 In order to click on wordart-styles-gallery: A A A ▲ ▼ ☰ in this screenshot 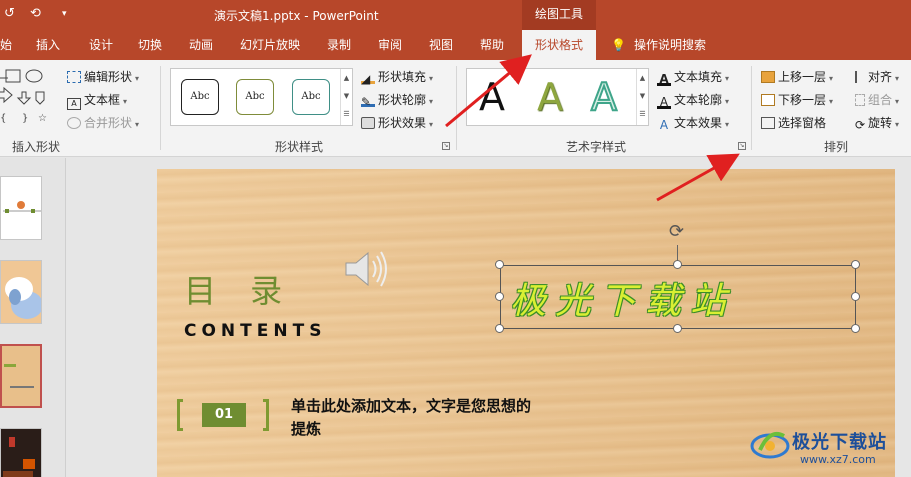, I will do `click(557, 97)`.